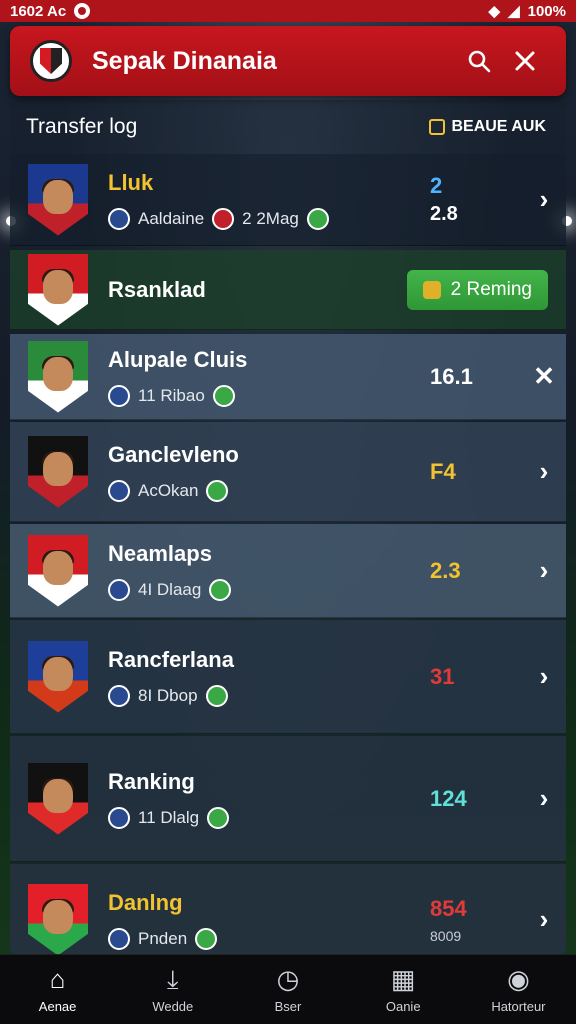 This screenshot has height=1024, width=576. Describe the element at coordinates (498, 126) in the screenshot. I see `panel-badge-label: BEAUE AUK` at that location.